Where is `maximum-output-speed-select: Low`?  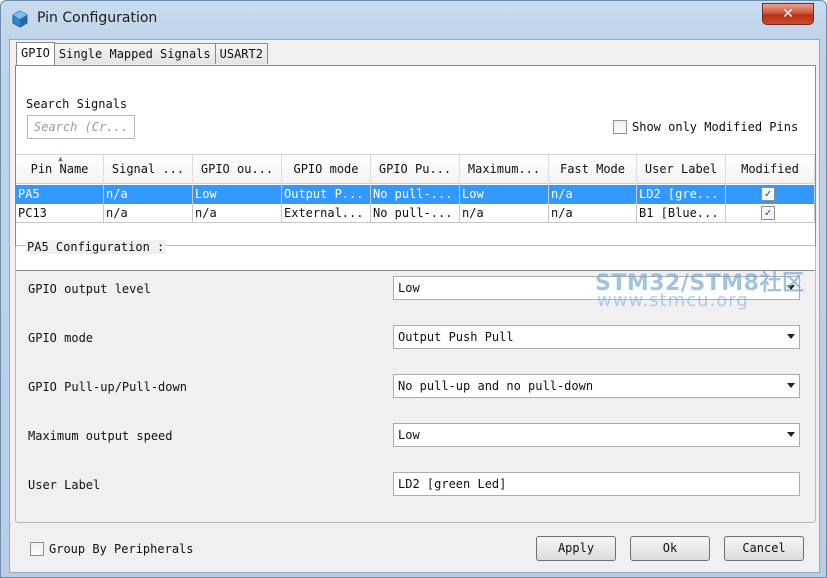 maximum-output-speed-select: Low is located at coordinates (596, 435).